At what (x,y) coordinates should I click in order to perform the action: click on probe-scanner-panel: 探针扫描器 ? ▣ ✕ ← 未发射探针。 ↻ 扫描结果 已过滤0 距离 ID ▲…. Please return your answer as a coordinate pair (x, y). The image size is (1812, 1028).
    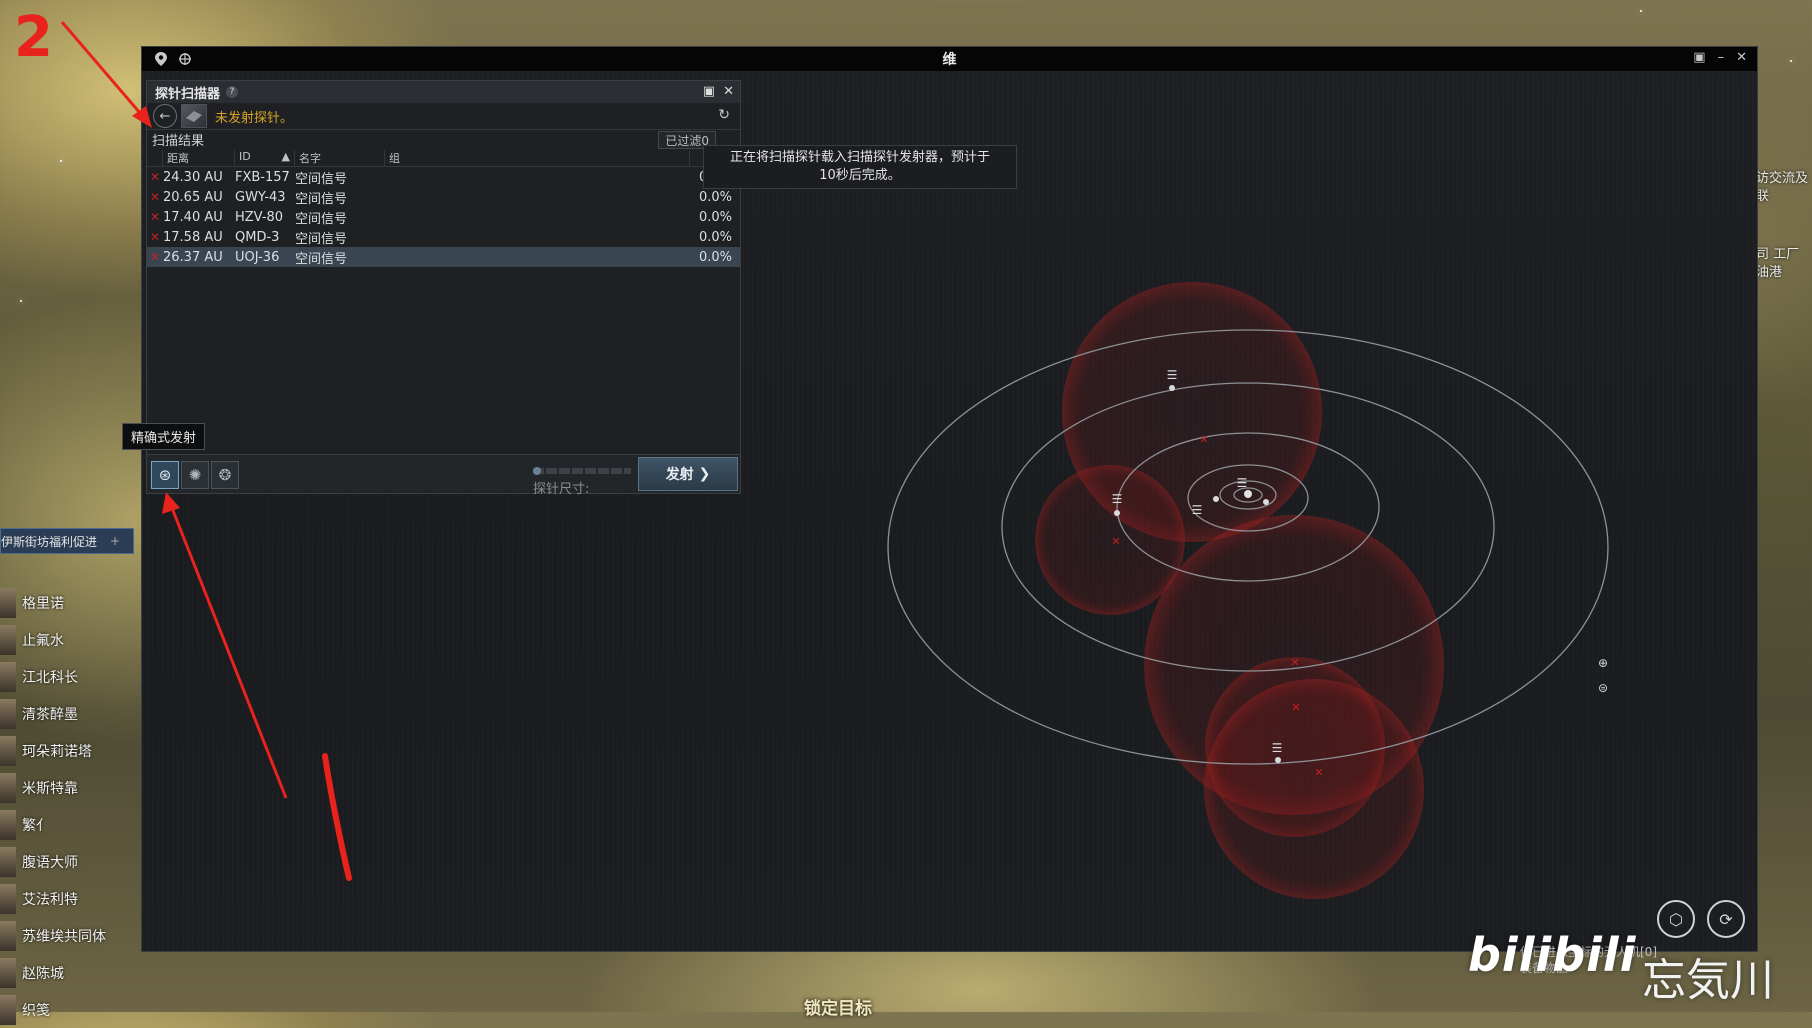
    Looking at the image, I should click on (443, 288).